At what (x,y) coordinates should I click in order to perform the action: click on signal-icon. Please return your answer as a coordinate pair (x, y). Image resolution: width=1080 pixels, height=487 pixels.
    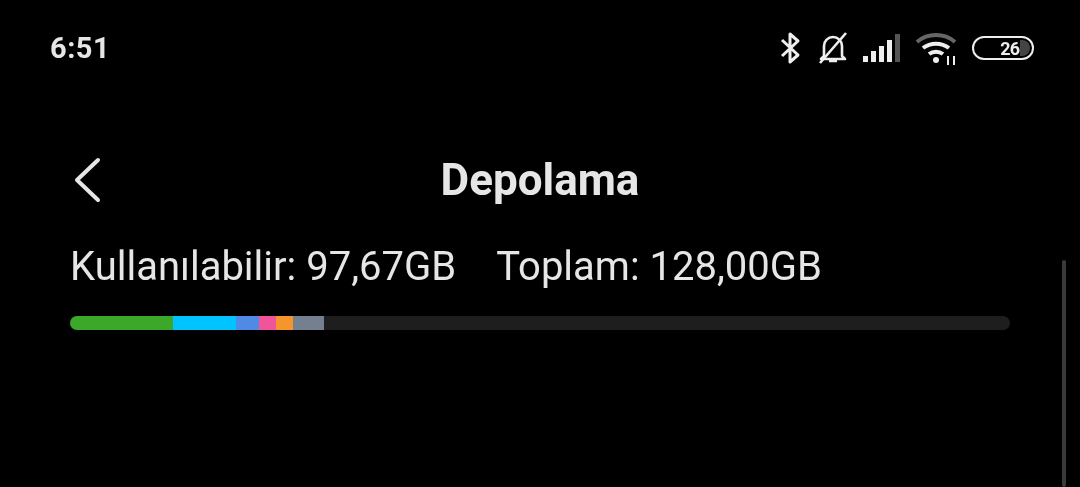
    Looking at the image, I should click on (882, 48).